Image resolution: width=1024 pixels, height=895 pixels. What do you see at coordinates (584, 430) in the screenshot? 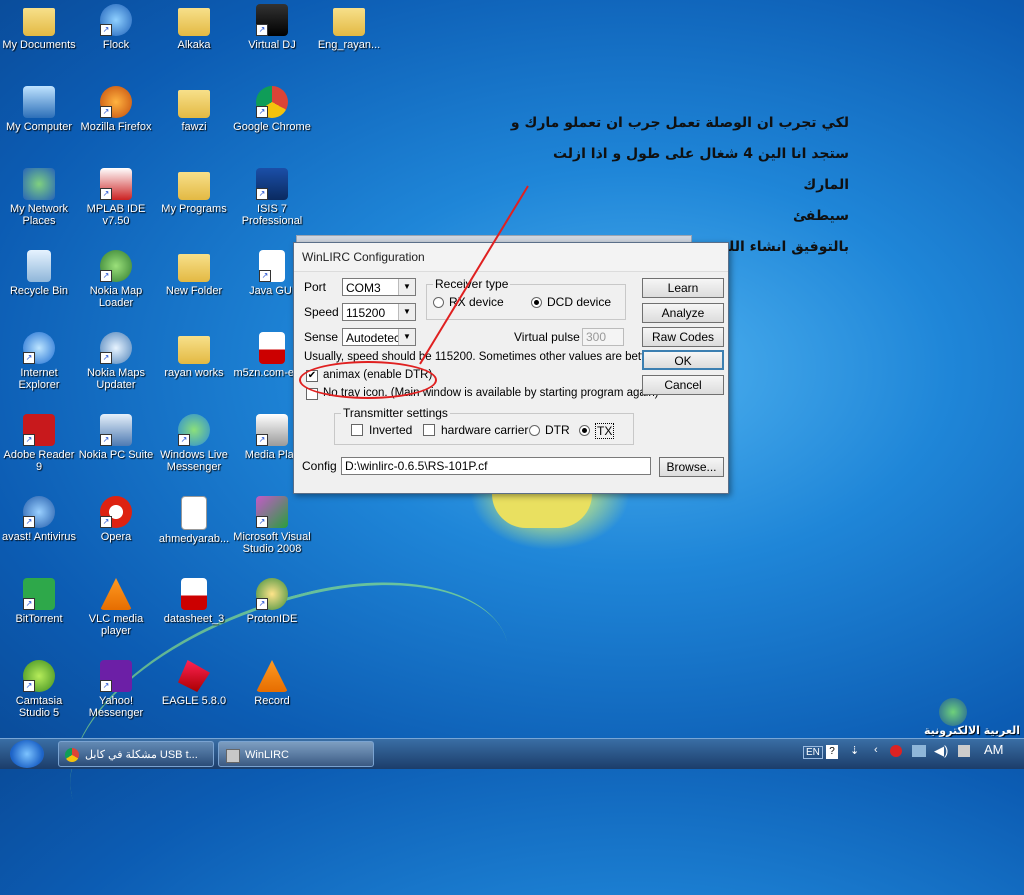
I see `tx-radio` at bounding box center [584, 430].